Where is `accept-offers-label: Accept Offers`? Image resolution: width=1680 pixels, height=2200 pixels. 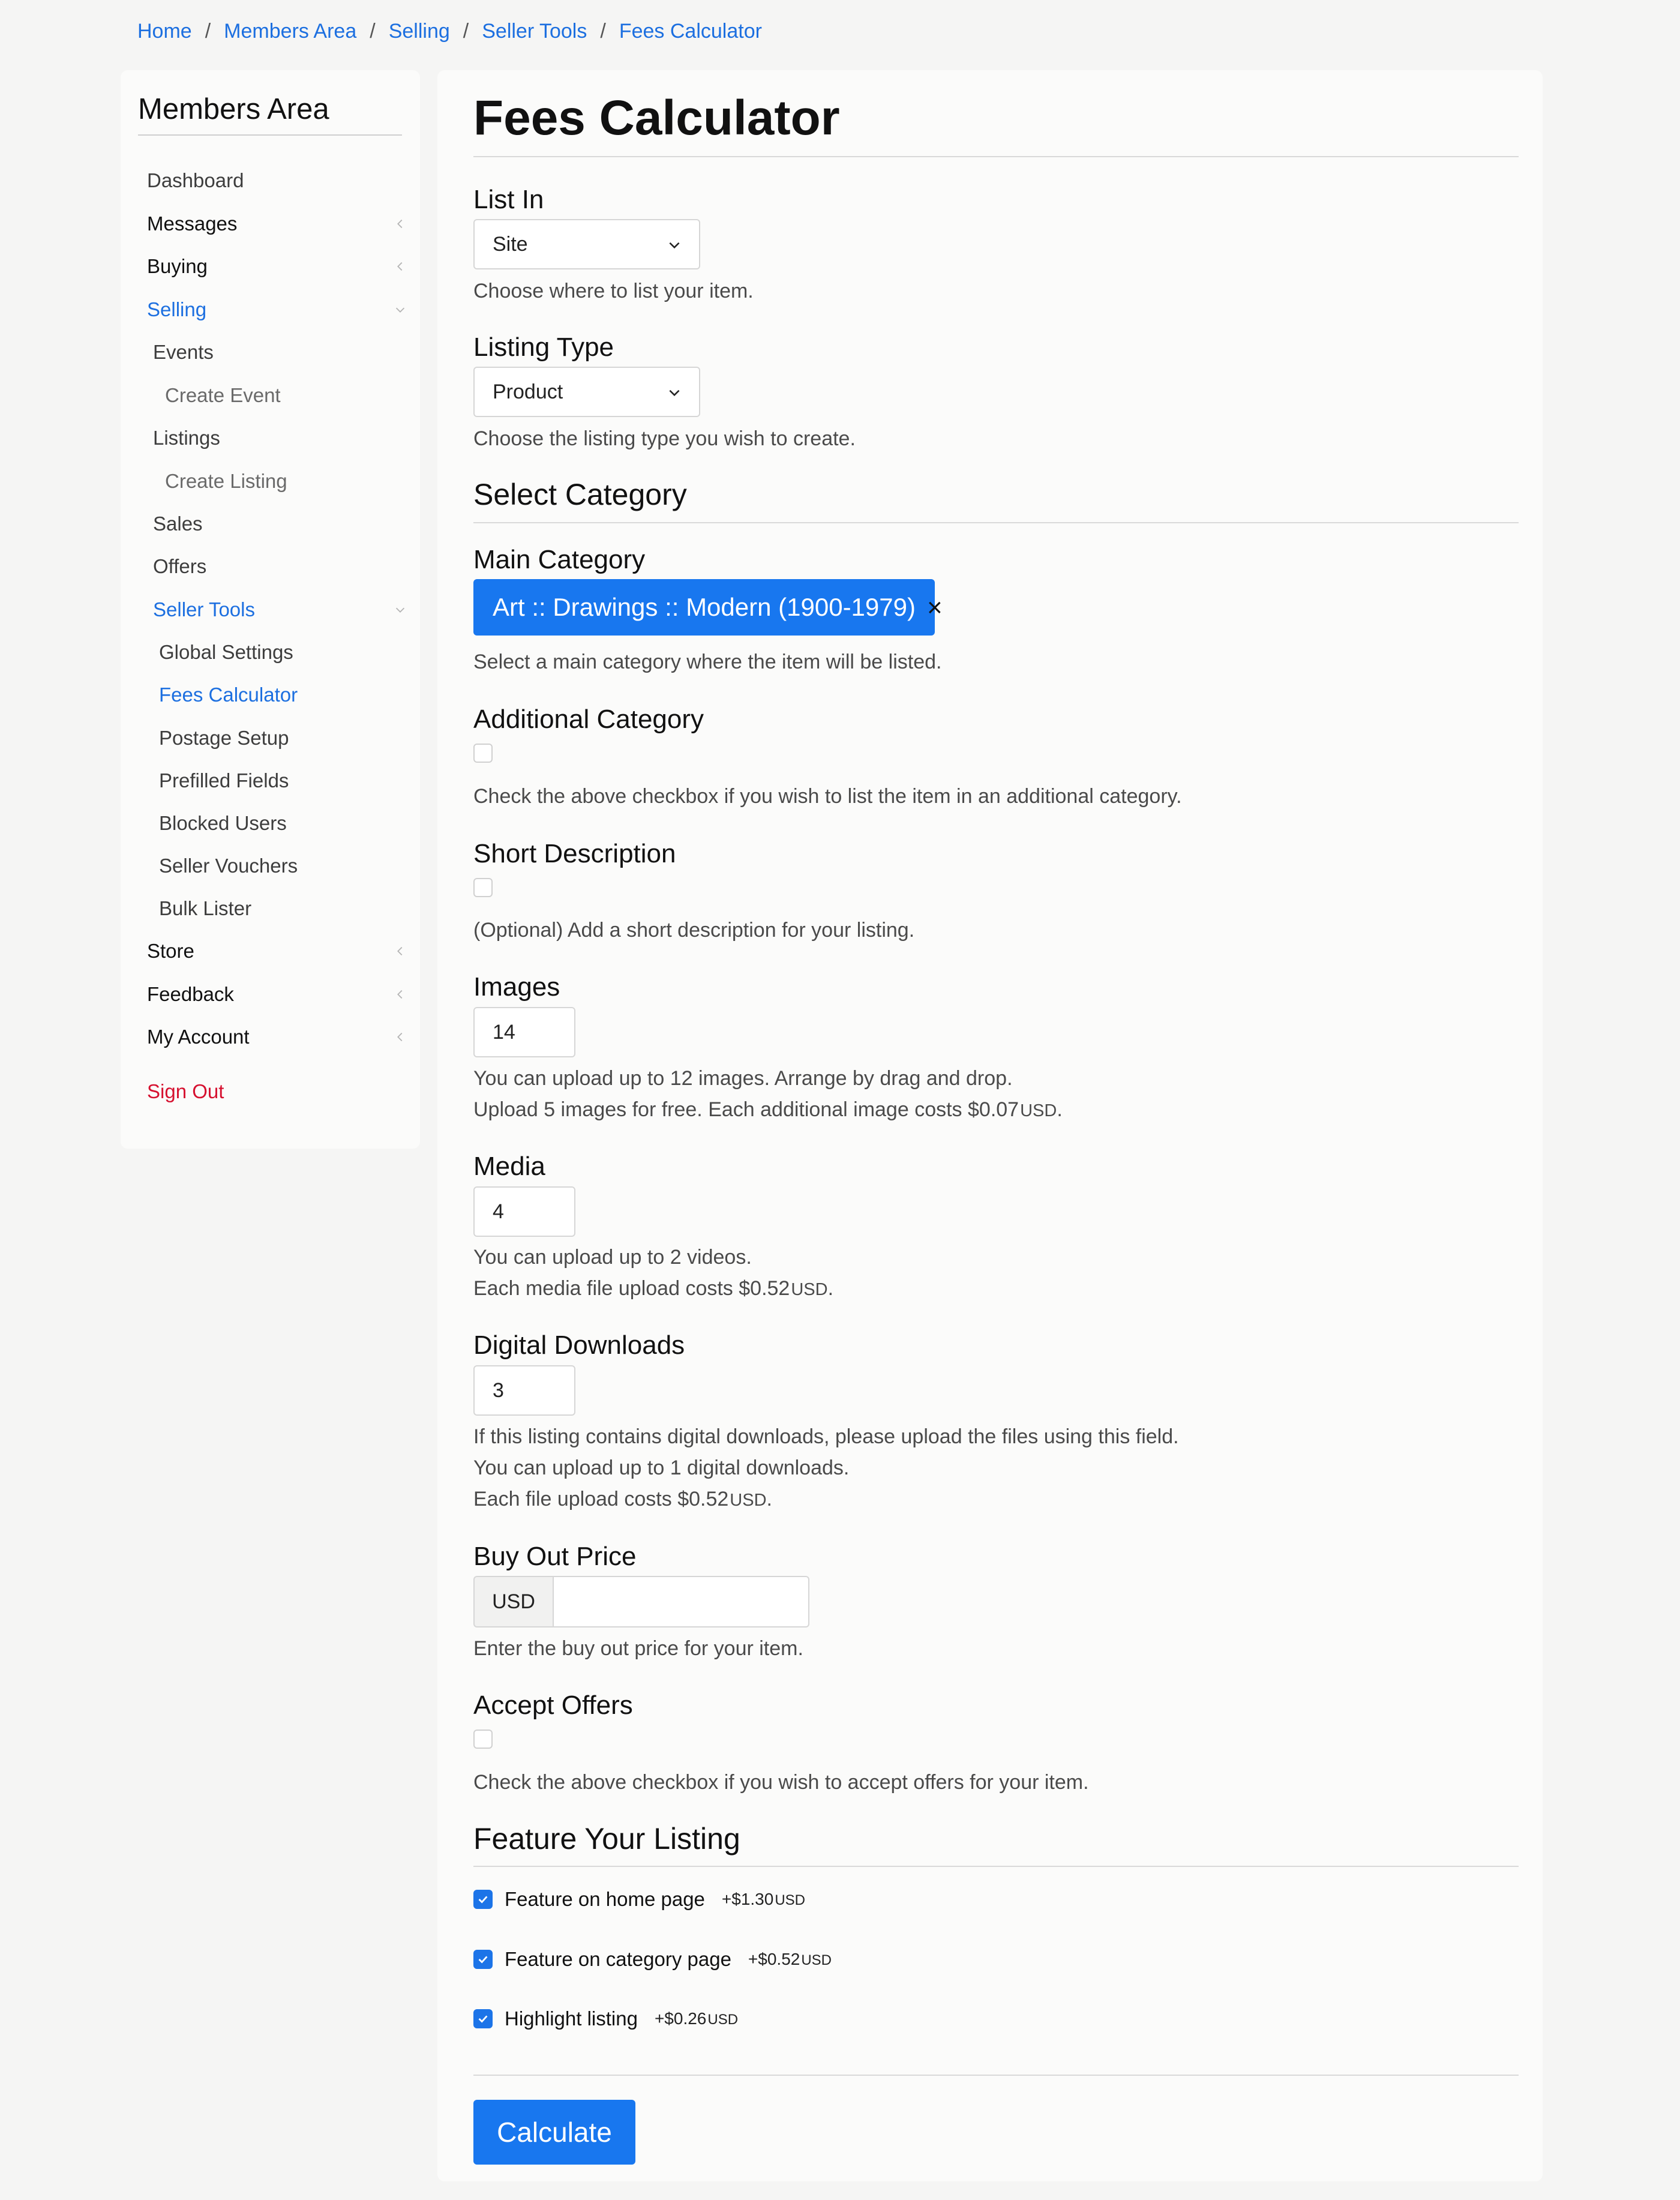 accept-offers-label: Accept Offers is located at coordinates (553, 1705).